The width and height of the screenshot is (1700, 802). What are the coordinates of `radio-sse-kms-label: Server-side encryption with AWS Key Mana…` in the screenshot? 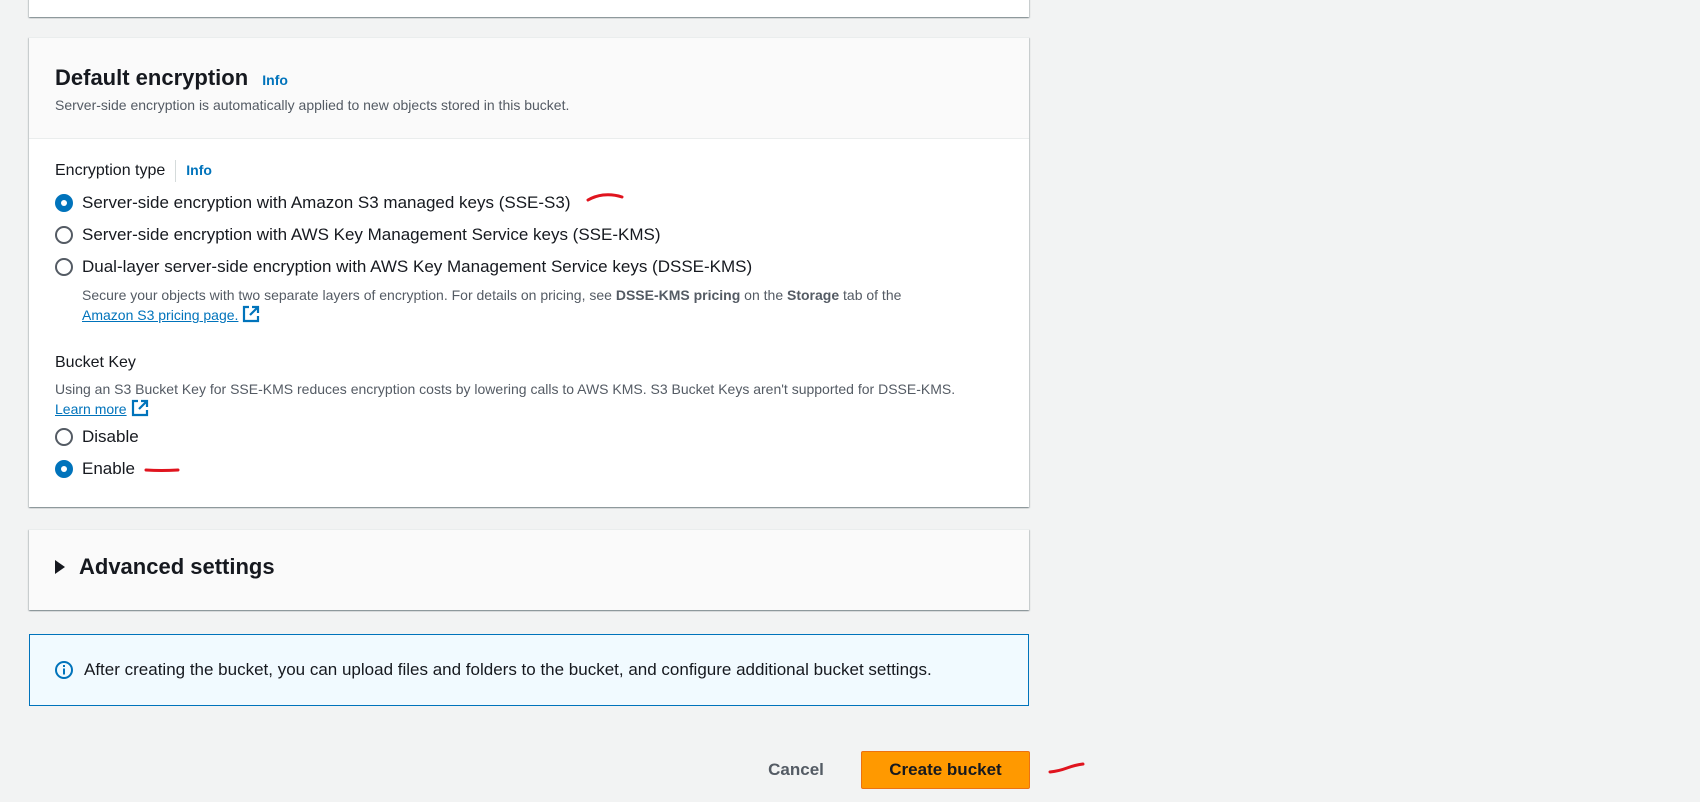 It's located at (371, 234).